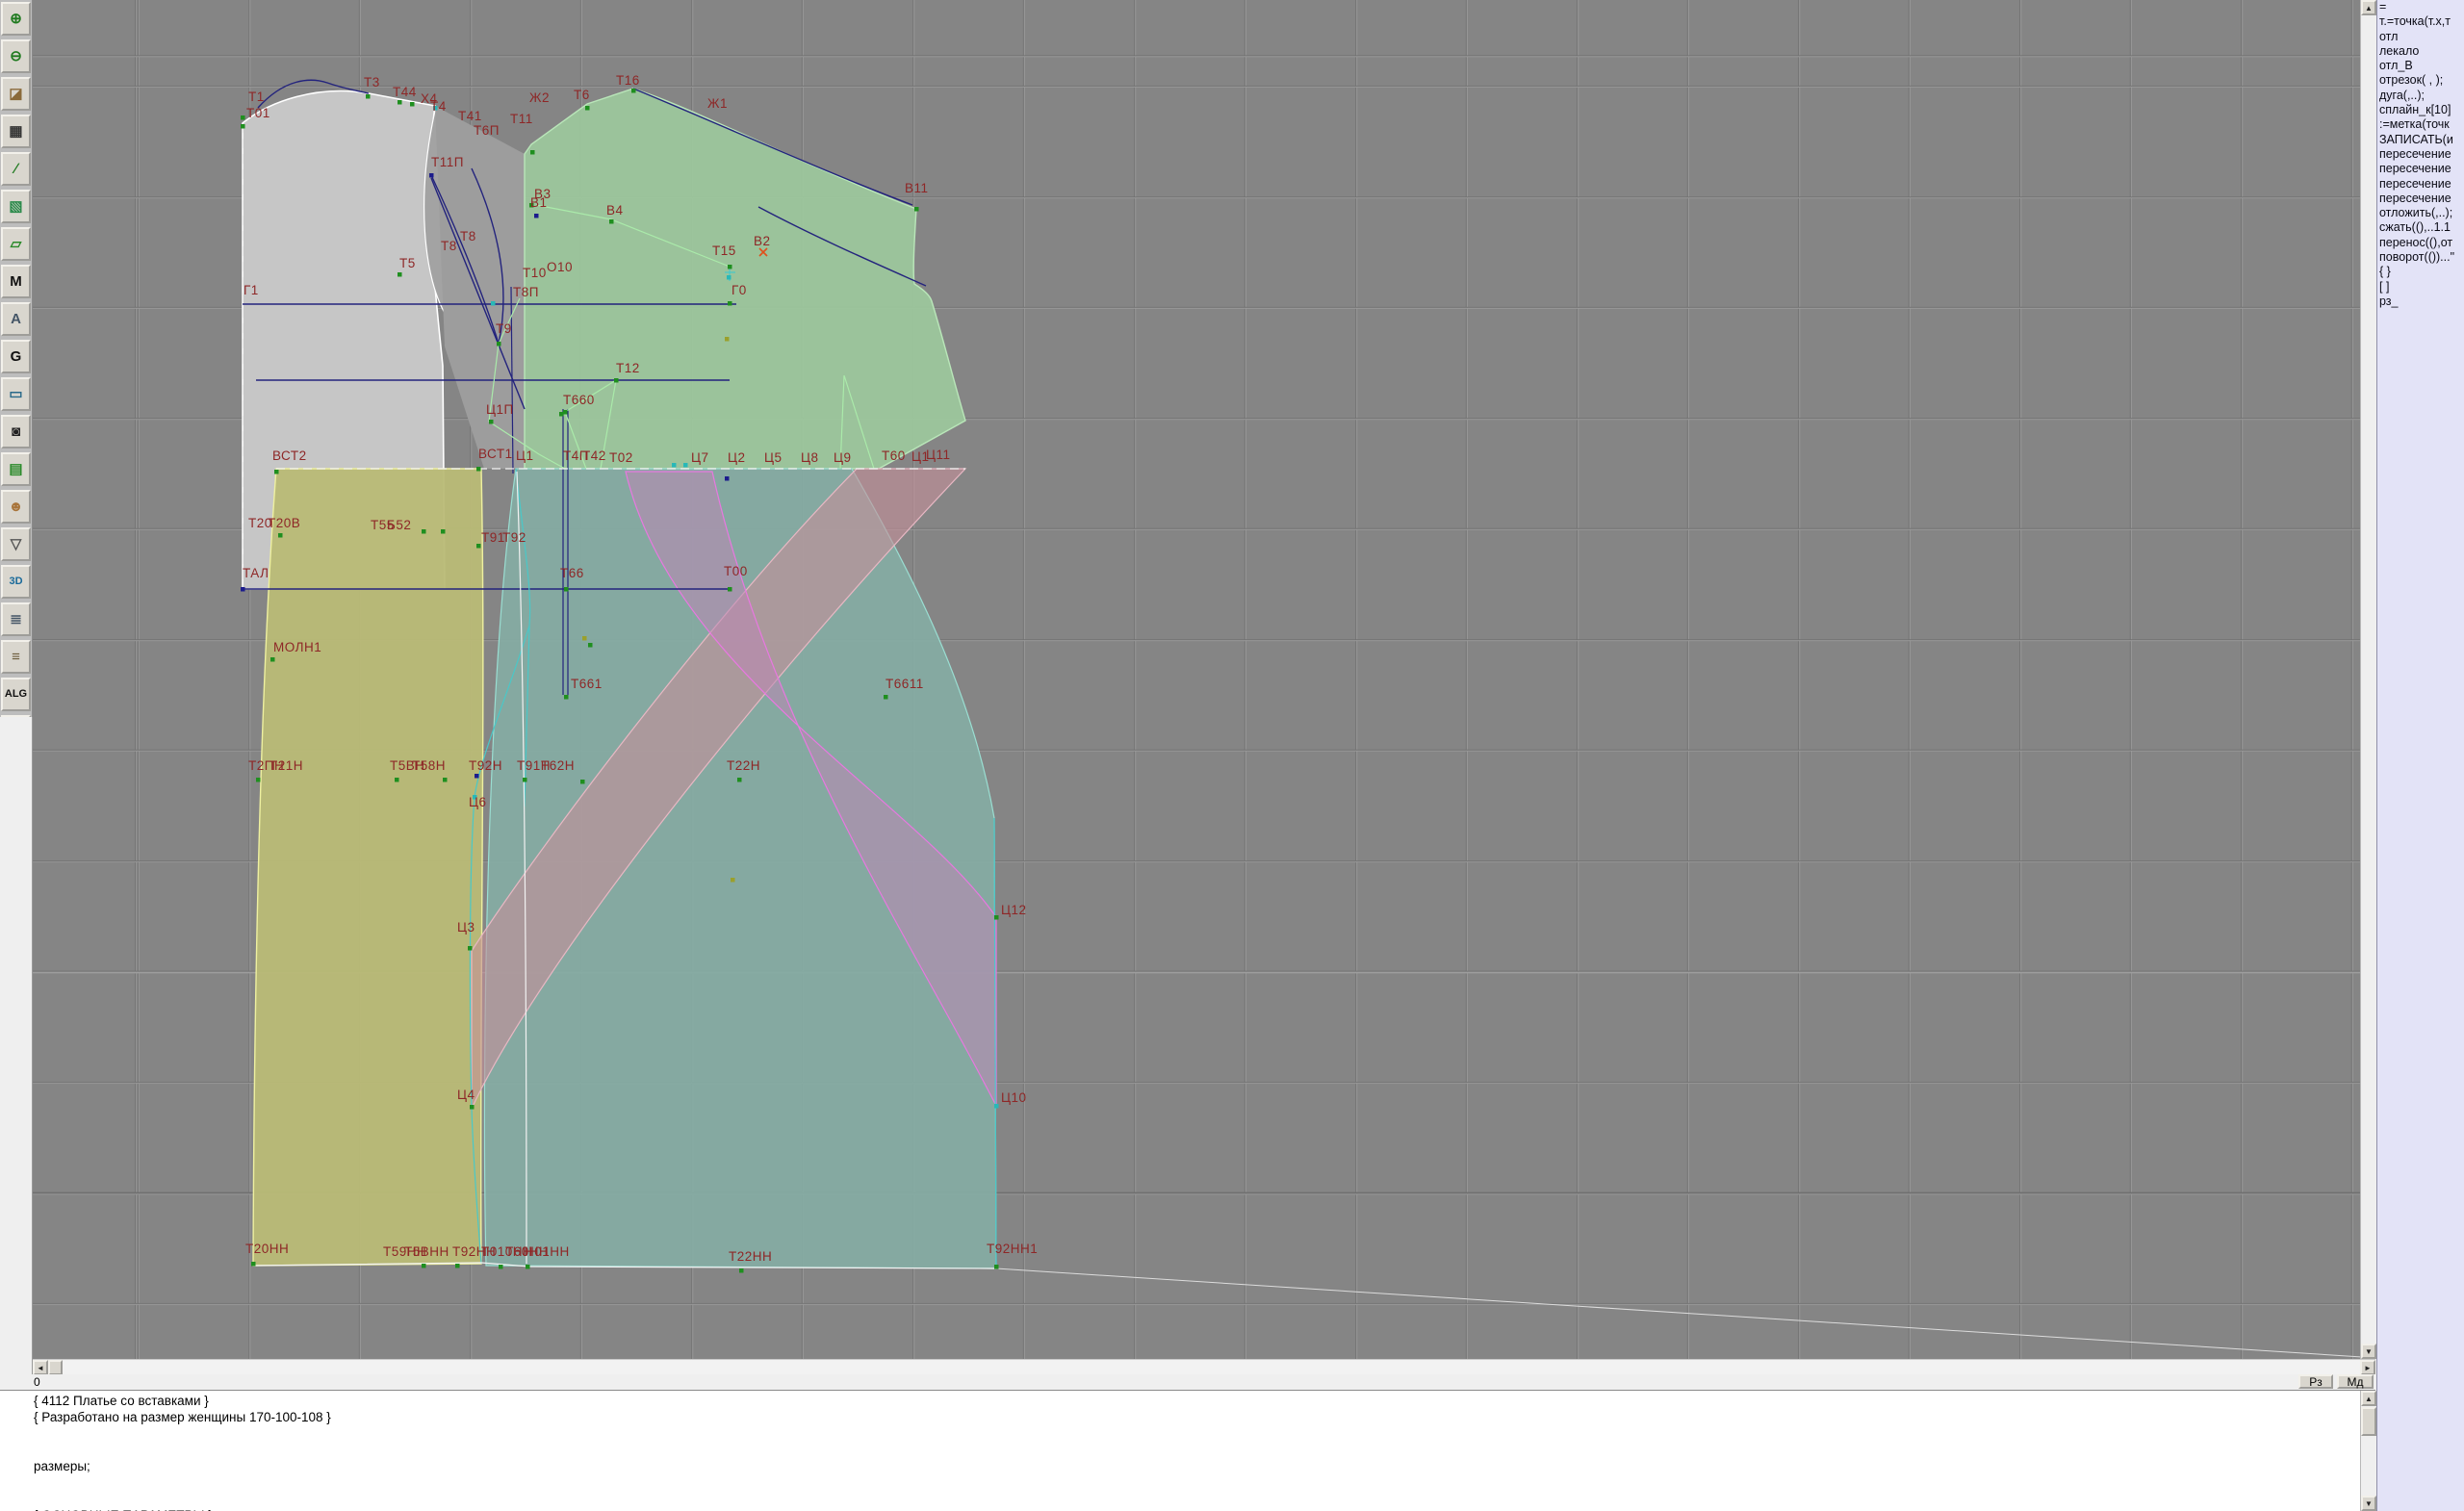  Describe the element at coordinates (2368, 1451) in the screenshot. I see `editor-vscrollbar: ▲ ▼` at that location.